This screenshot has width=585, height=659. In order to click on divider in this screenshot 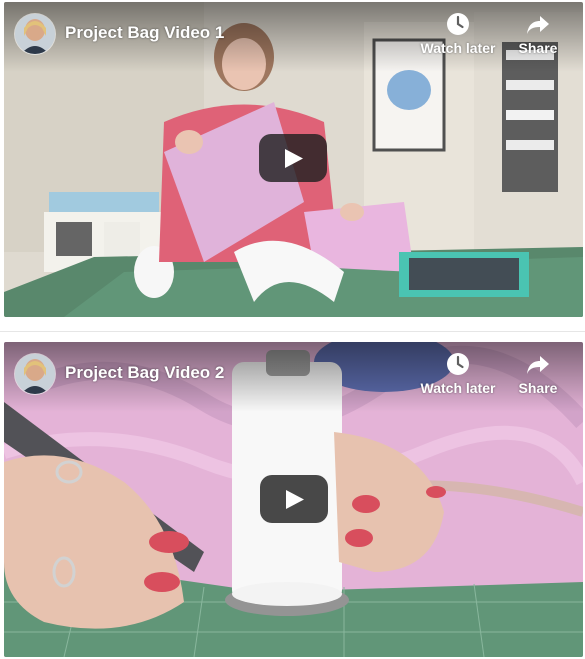, I will do `click(292, 331)`.